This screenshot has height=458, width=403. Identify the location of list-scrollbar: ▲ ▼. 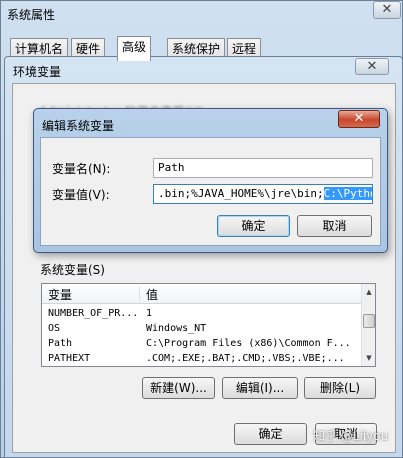
(368, 325).